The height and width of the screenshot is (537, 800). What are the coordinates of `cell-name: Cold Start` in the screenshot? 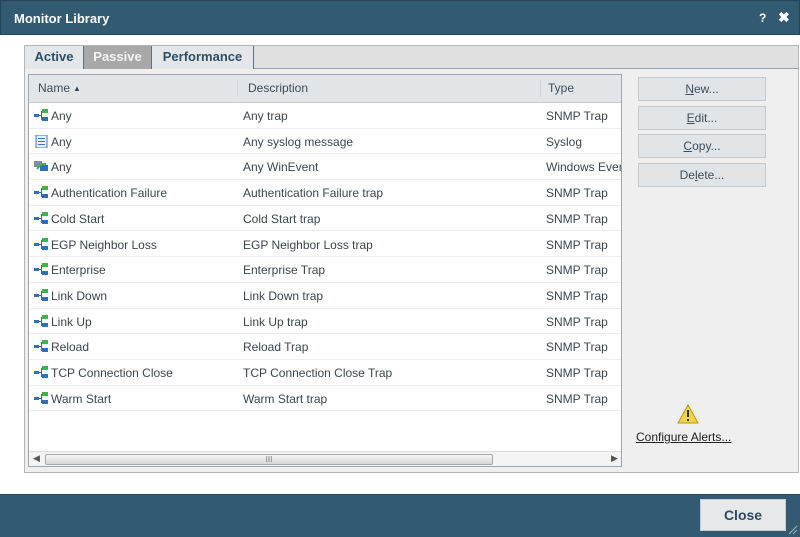 It's located at (78, 218).